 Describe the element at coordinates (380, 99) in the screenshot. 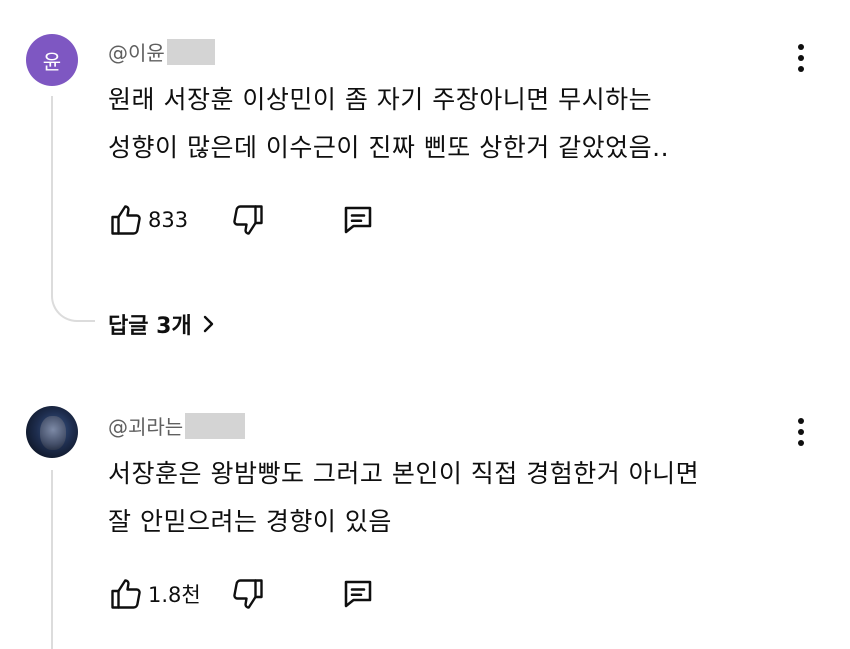

I see `comment-text-line: 원래 서장훈 이상민이 좀 자기 주장아니면 무시하는` at that location.